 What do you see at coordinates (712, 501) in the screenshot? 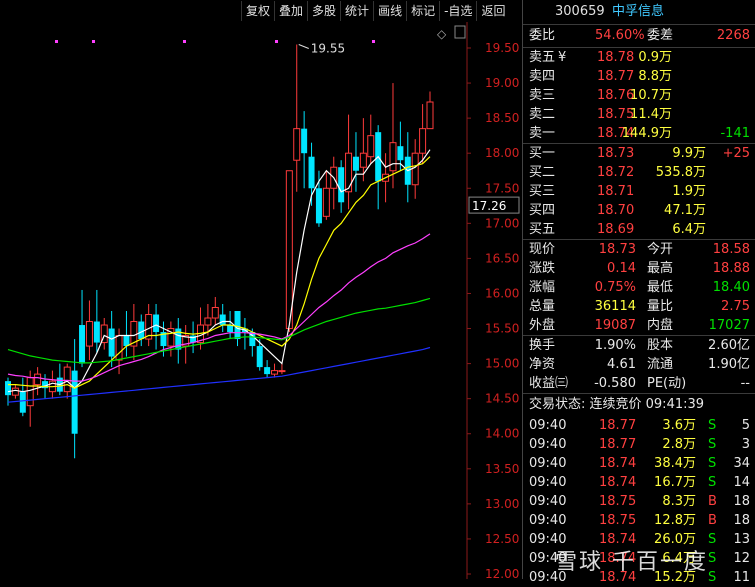
I see `tick-side: B` at bounding box center [712, 501].